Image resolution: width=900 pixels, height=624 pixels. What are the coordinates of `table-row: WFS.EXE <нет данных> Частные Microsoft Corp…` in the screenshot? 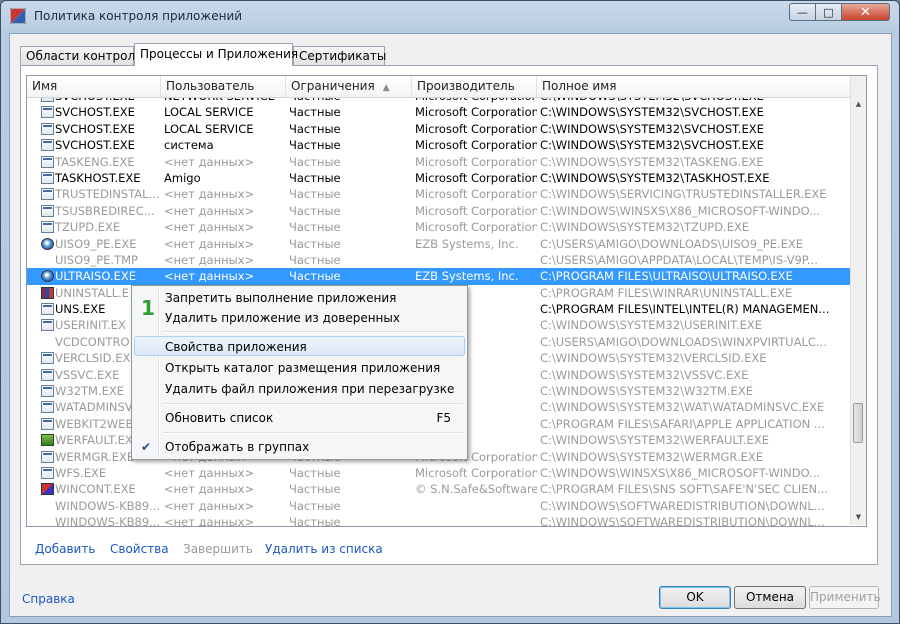 It's located at (438, 473).